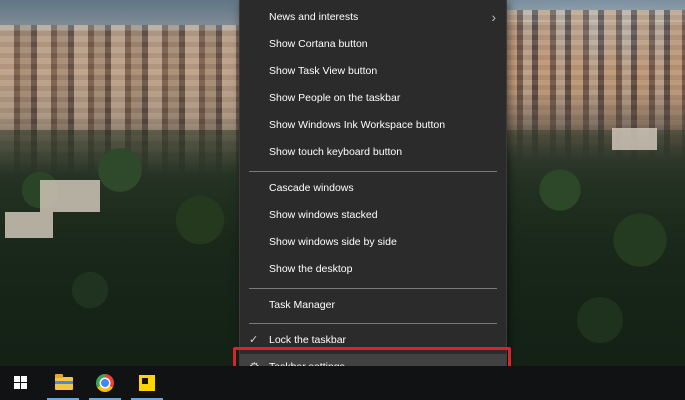  What do you see at coordinates (318, 44) in the screenshot?
I see `menu-item-label: Show Cortana button` at bounding box center [318, 44].